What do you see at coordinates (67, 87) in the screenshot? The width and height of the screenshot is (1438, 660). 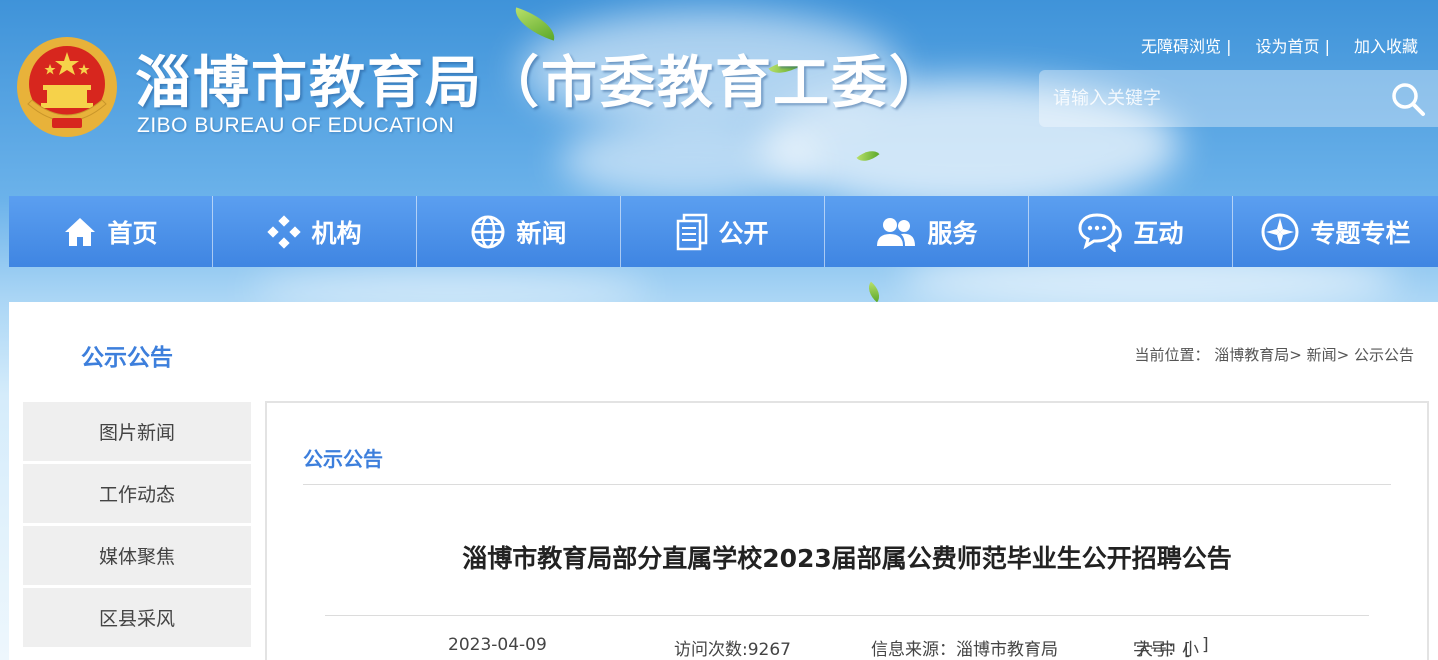 I see `national-emblem-logo` at bounding box center [67, 87].